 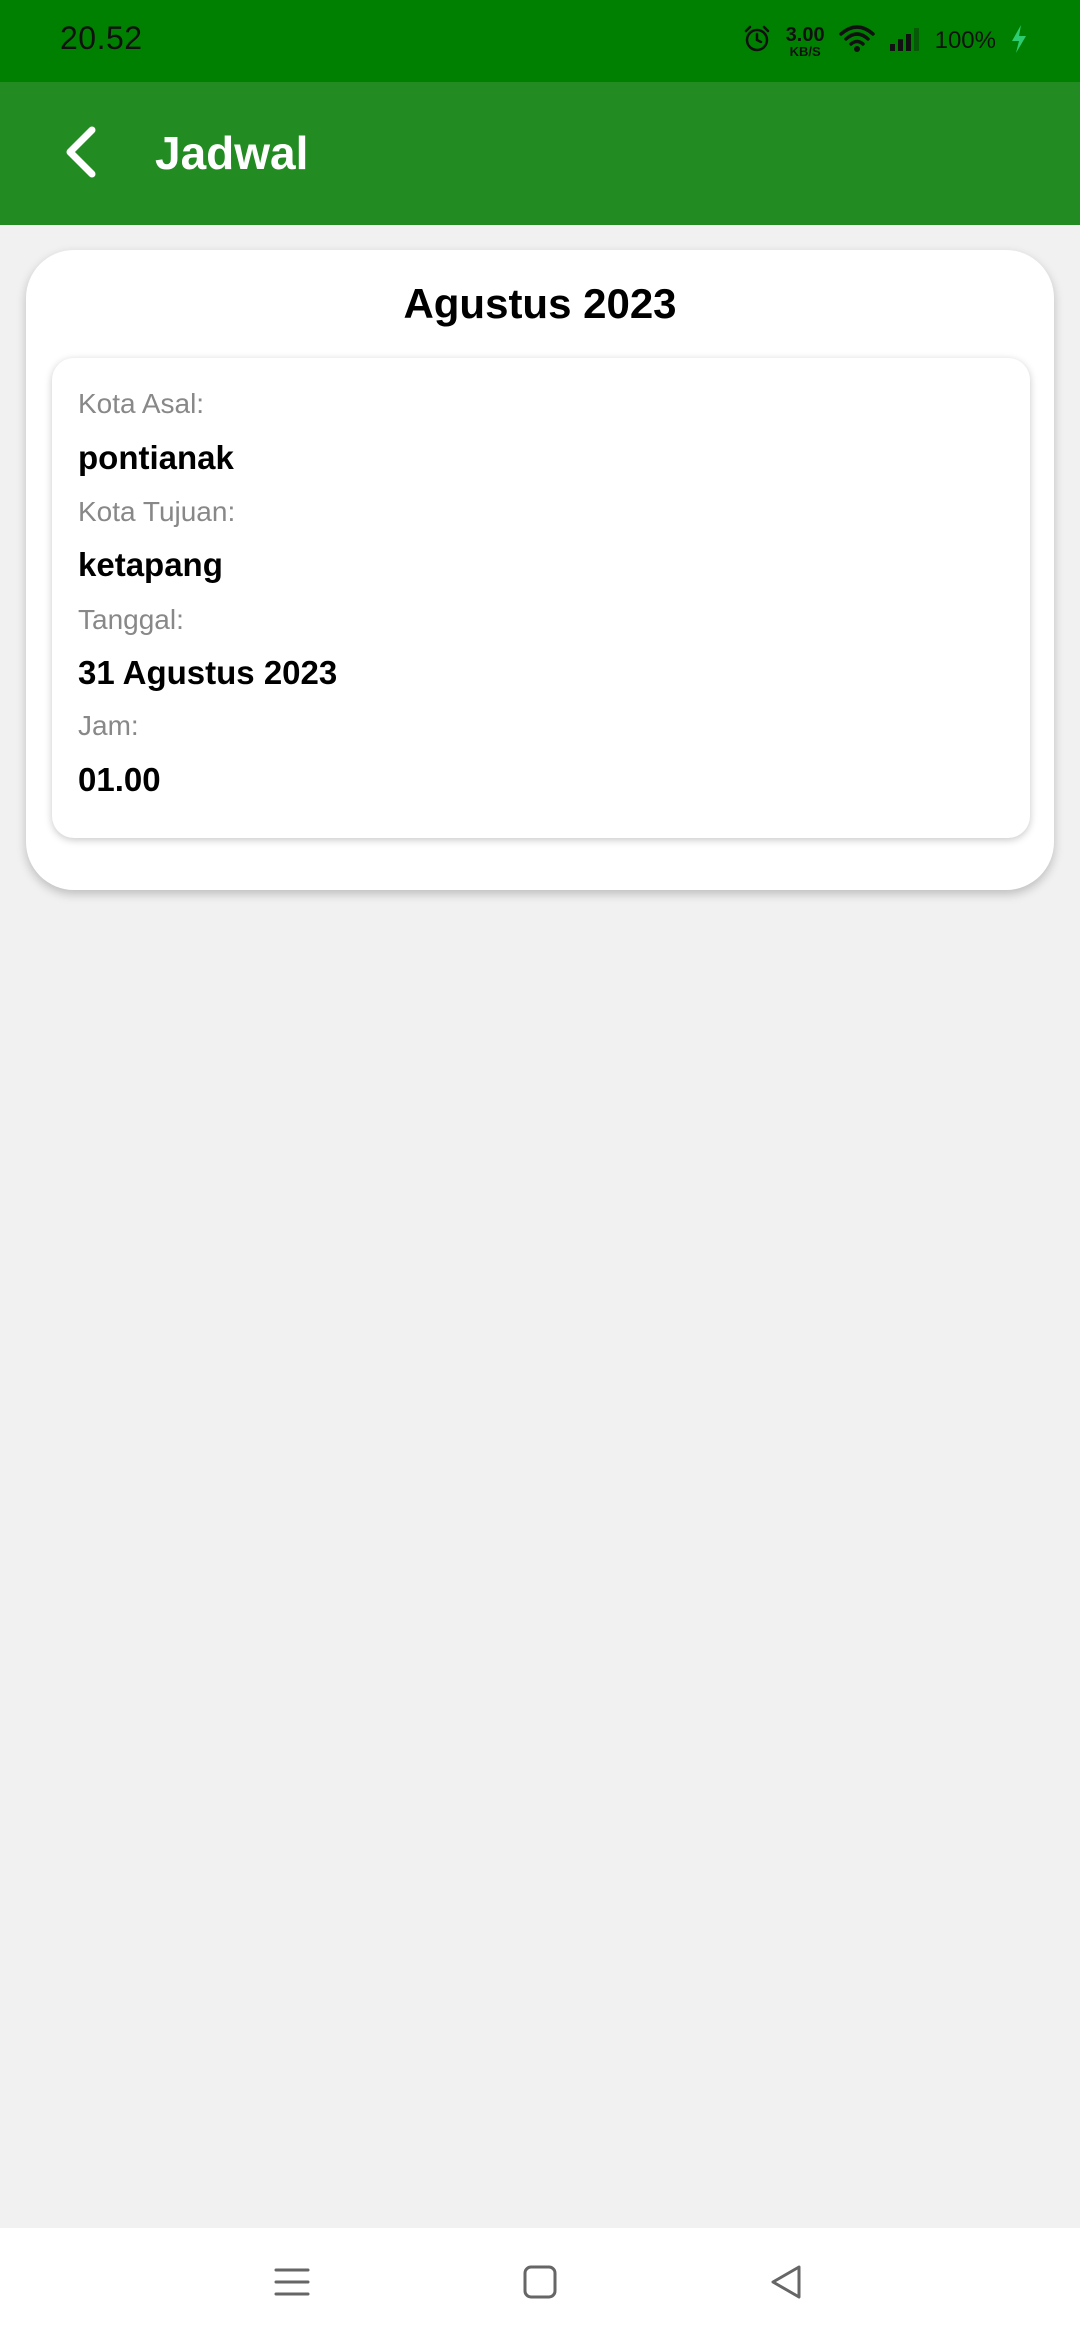 I want to click on system-back-button, so click(x=786, y=2284).